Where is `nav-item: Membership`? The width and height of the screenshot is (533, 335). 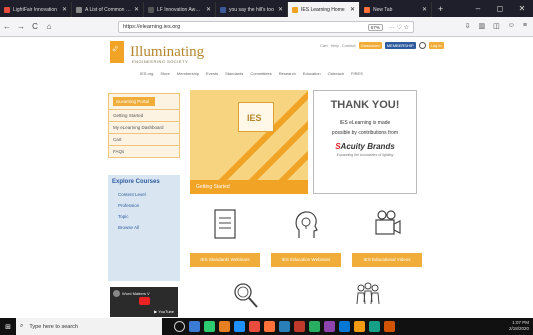
nav-item: Membership is located at coordinates (188, 73).